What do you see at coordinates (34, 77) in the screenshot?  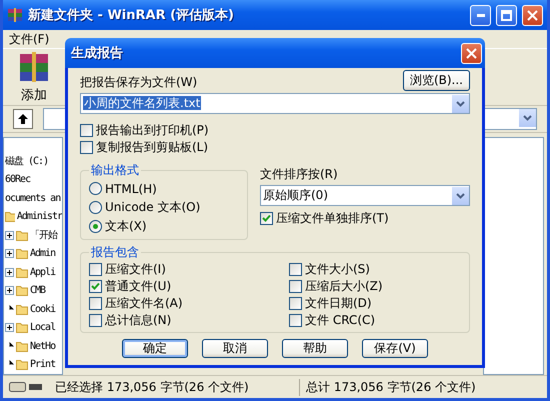 I see `add-button: 添加` at bounding box center [34, 77].